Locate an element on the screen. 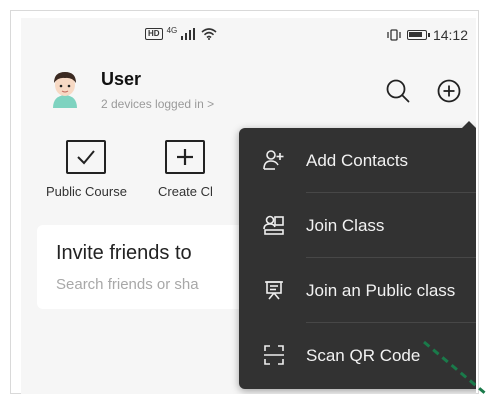 The width and height of the screenshot is (488, 400). profile-header: User 2 devices logged in > is located at coordinates (248, 84).